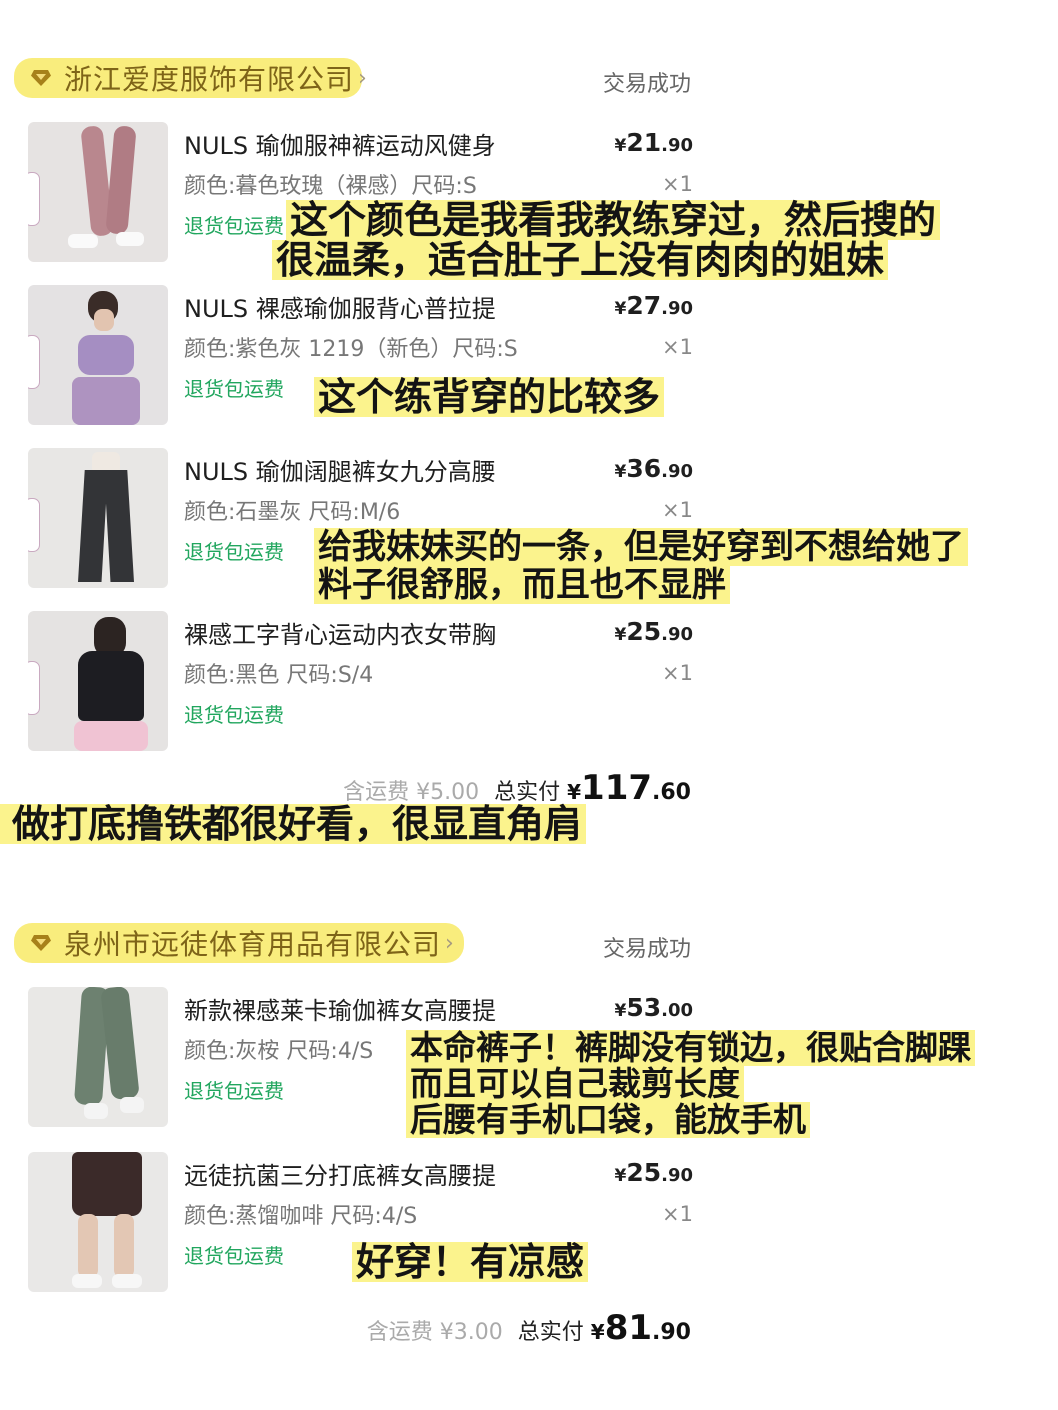 This screenshot has width=1058, height=1410. Describe the element at coordinates (279, 675) in the screenshot. I see `product-spec: 颜色:黑色 尺码:S/4` at that location.